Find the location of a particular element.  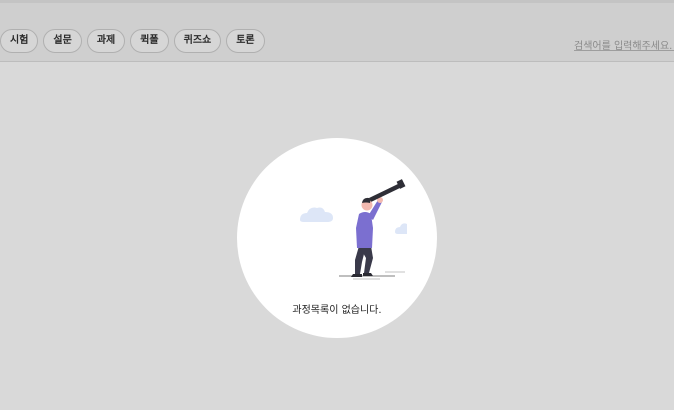

search-box is located at coordinates (624, 42).